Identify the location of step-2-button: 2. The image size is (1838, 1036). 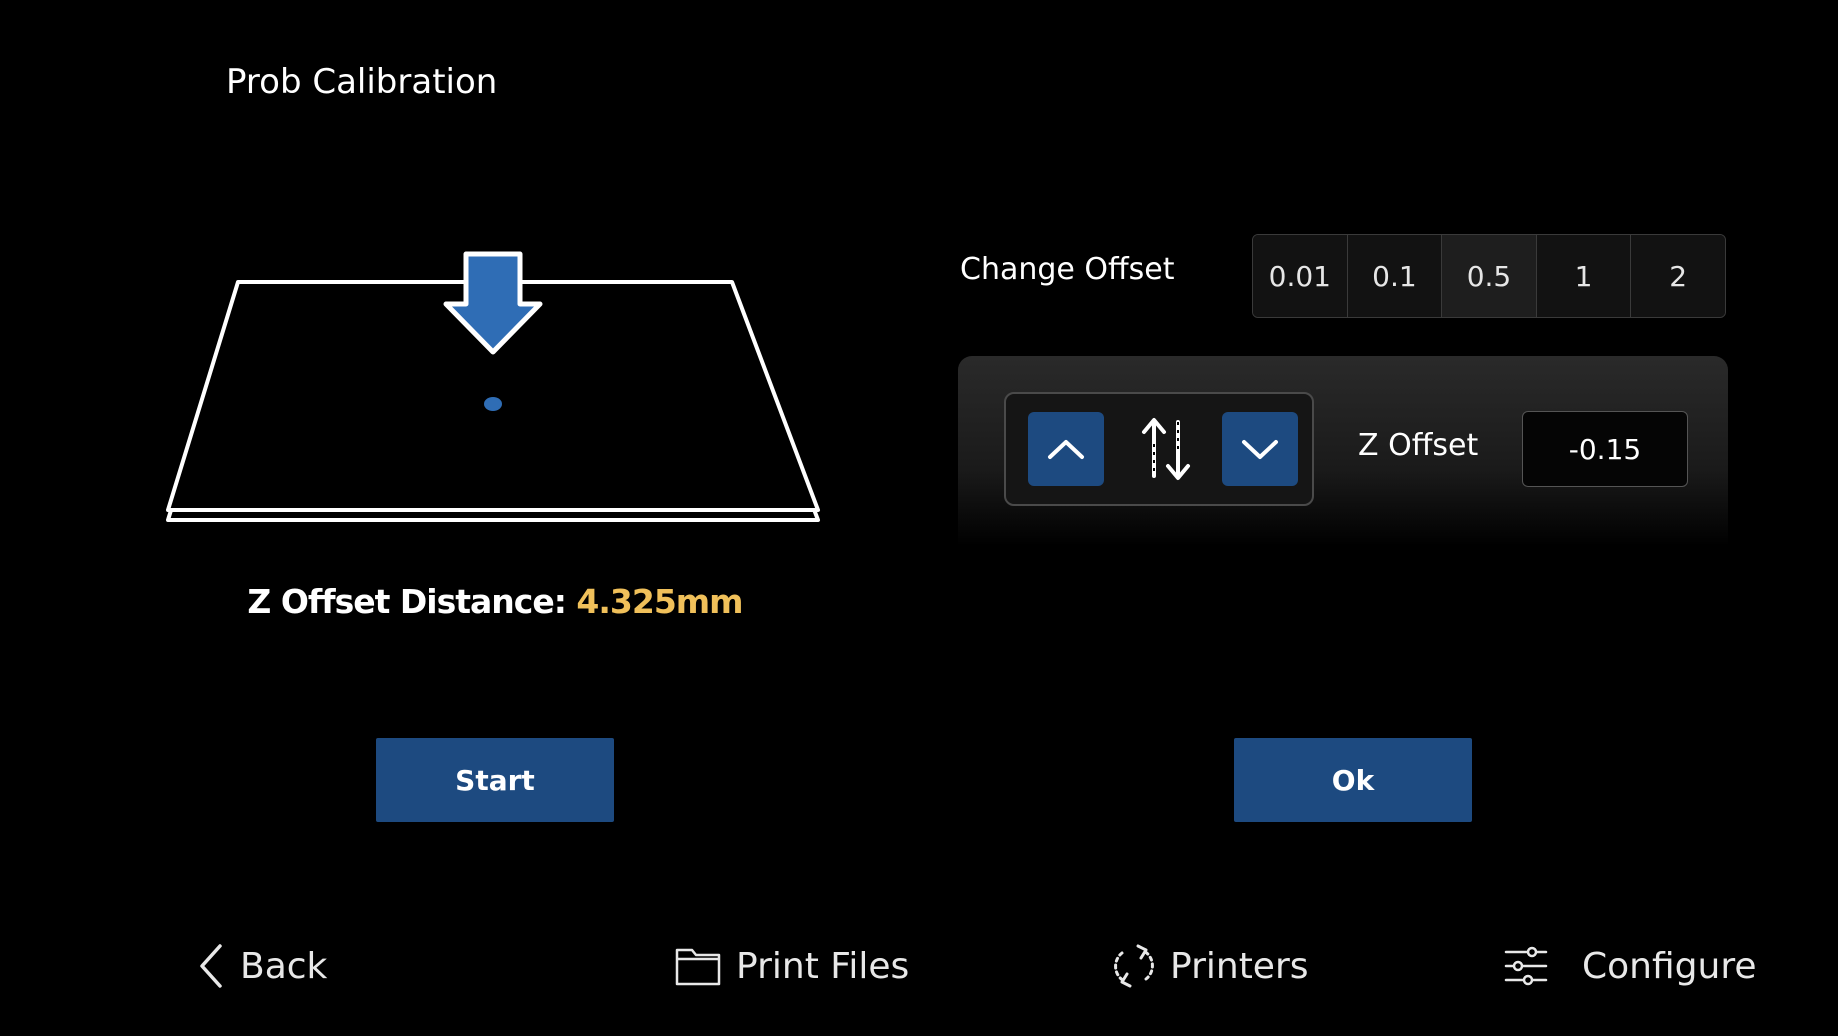
(1678, 276).